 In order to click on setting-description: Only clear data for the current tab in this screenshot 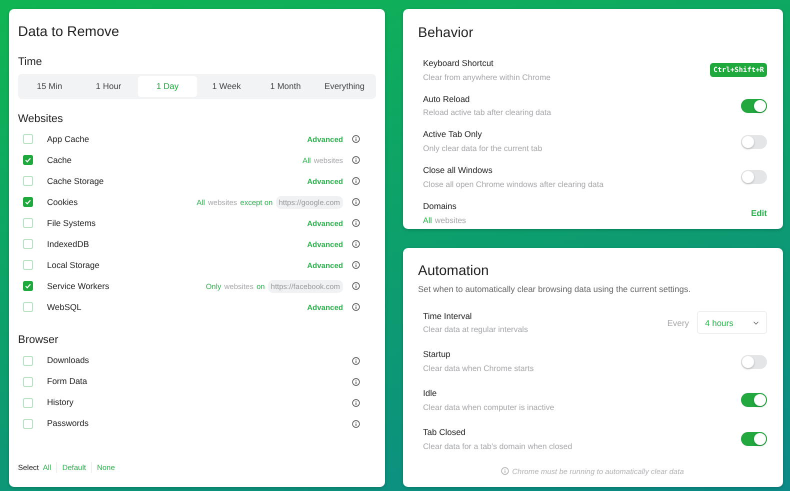, I will do `click(482, 149)`.